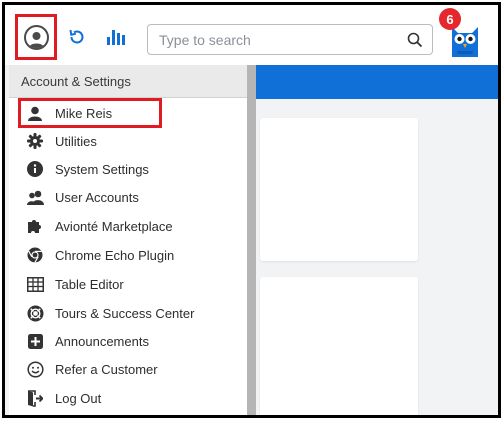 Image resolution: width=503 pixels, height=421 pixels. I want to click on menu-item-chrome-plugin: Chrome Echo Plugin, so click(128, 255).